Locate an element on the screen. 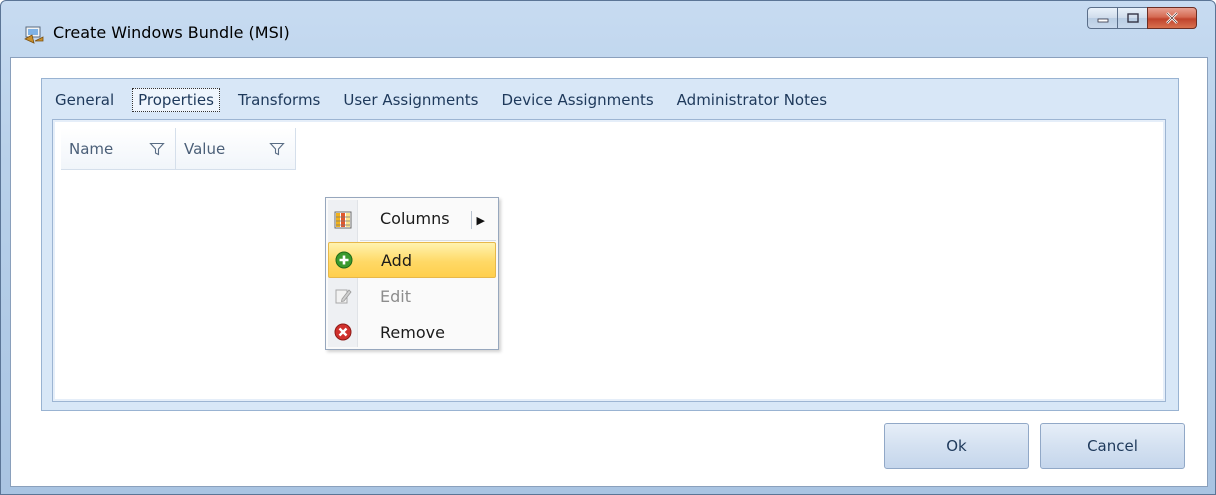 Image resolution: width=1216 pixels, height=495 pixels. context-menu: Columns ▶ Add Edit Remove is located at coordinates (412, 273).